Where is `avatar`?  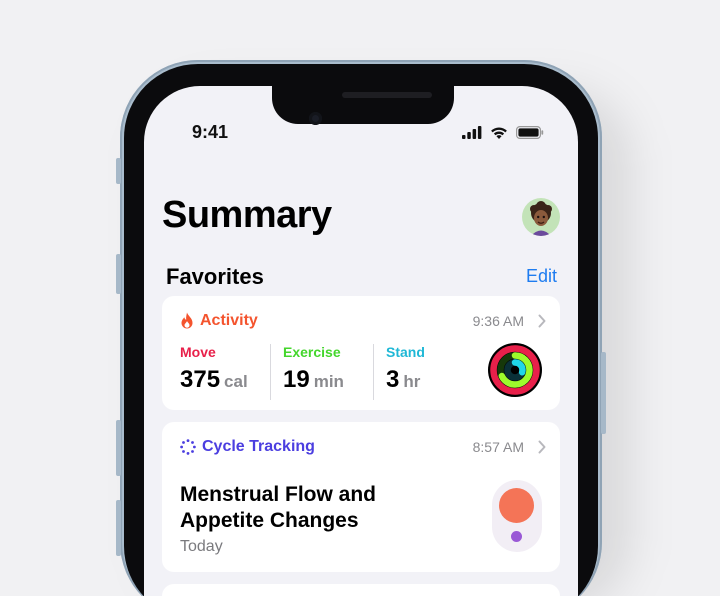
avatar is located at coordinates (541, 217).